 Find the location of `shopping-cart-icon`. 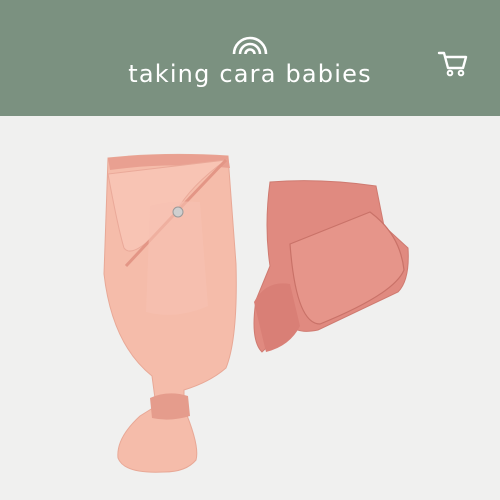

shopping-cart-icon is located at coordinates (452, 64).